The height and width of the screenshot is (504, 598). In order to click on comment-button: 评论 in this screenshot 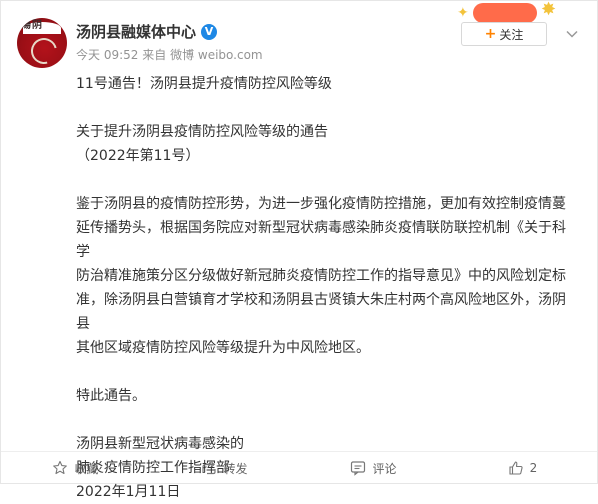, I will do `click(373, 468)`.